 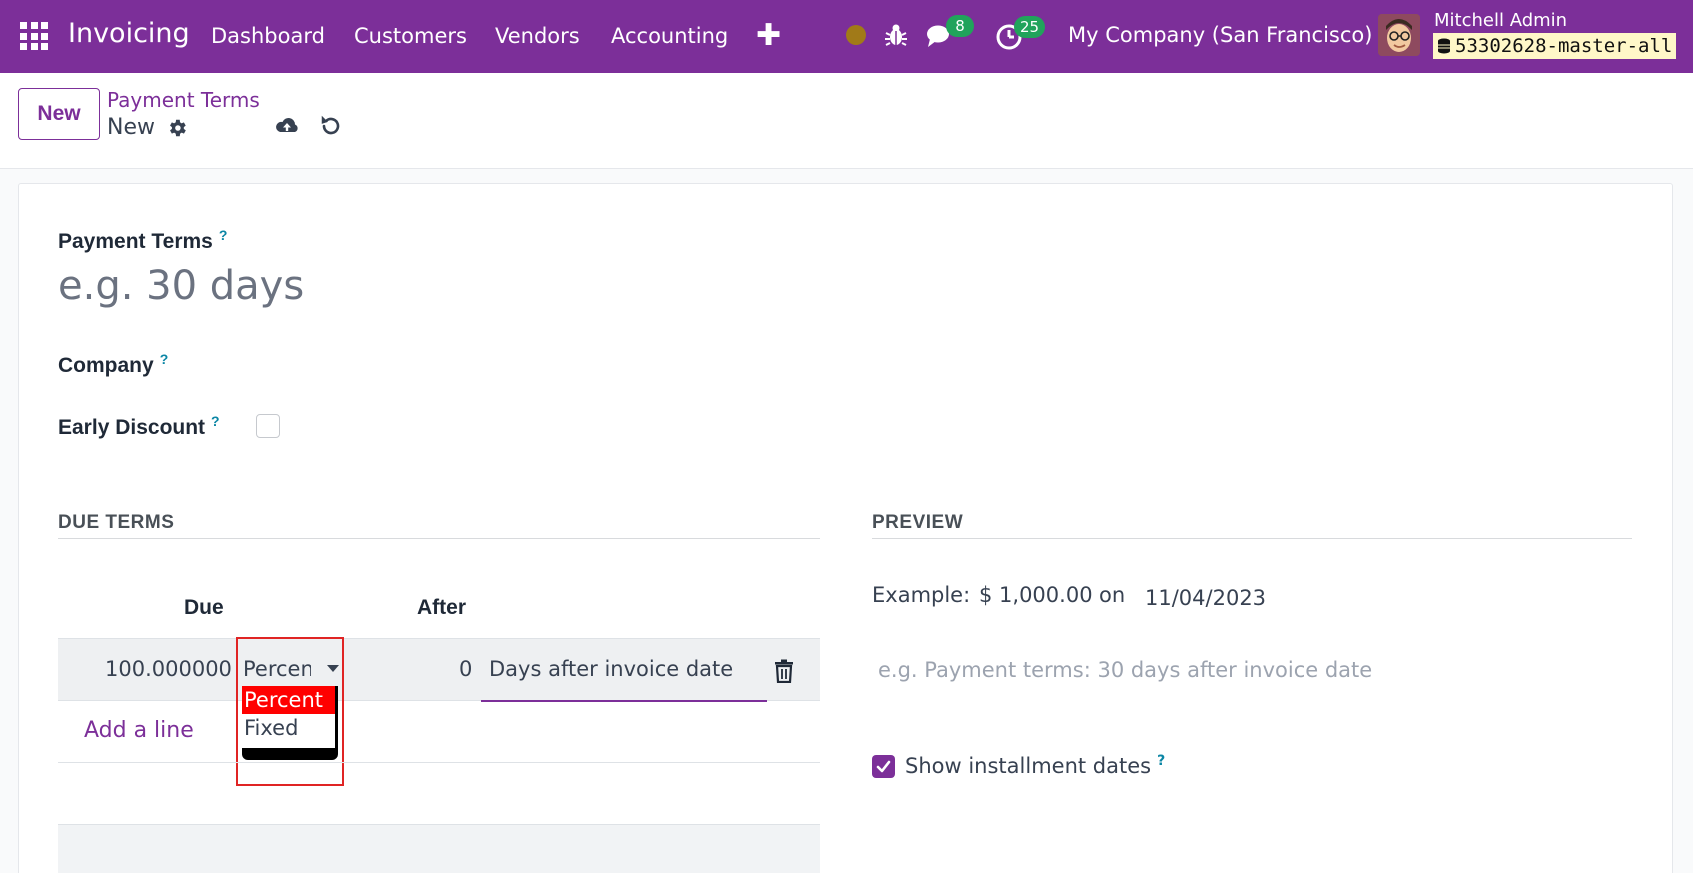 I want to click on dropdown-option-percent: Percent, so click(x=288, y=700).